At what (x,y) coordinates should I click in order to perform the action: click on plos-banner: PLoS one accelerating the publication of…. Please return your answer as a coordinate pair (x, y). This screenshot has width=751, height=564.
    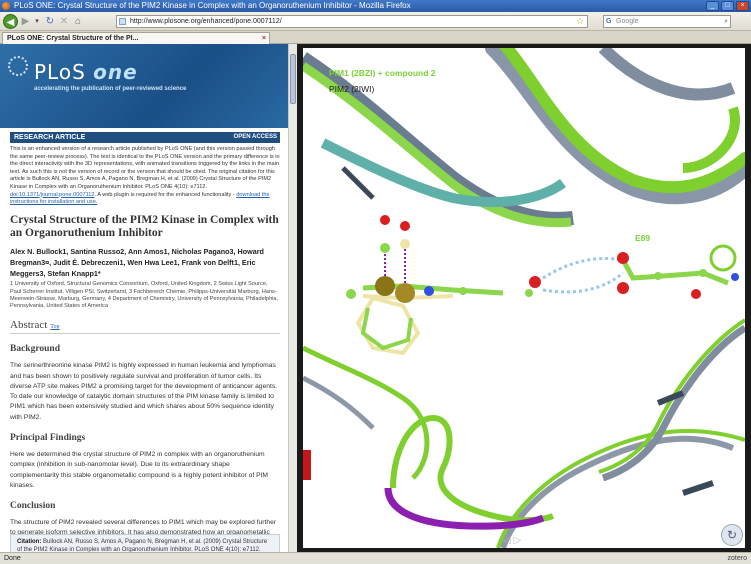
    Looking at the image, I should click on (144, 86).